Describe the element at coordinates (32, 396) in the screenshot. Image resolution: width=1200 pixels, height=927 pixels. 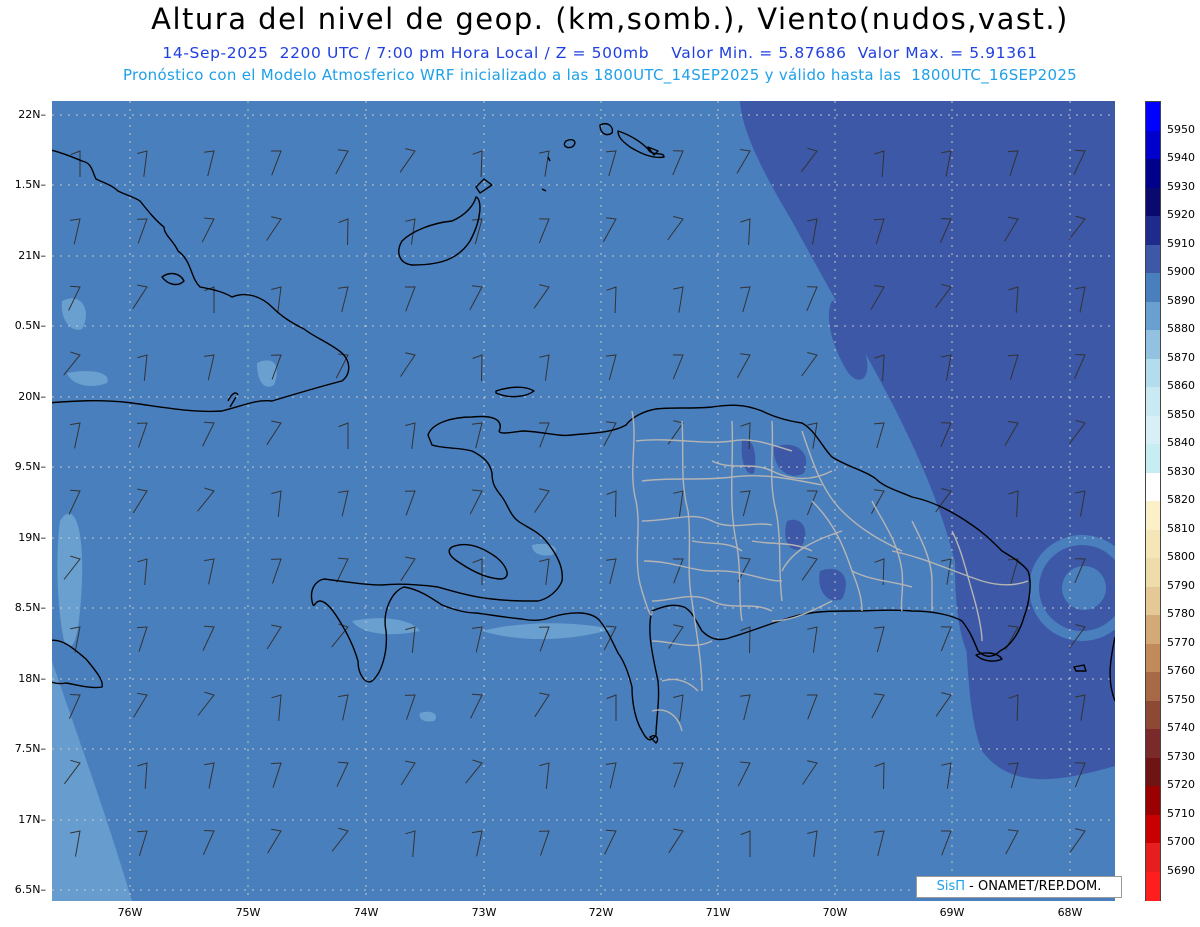
I see `latitude-label: 20N–` at that location.